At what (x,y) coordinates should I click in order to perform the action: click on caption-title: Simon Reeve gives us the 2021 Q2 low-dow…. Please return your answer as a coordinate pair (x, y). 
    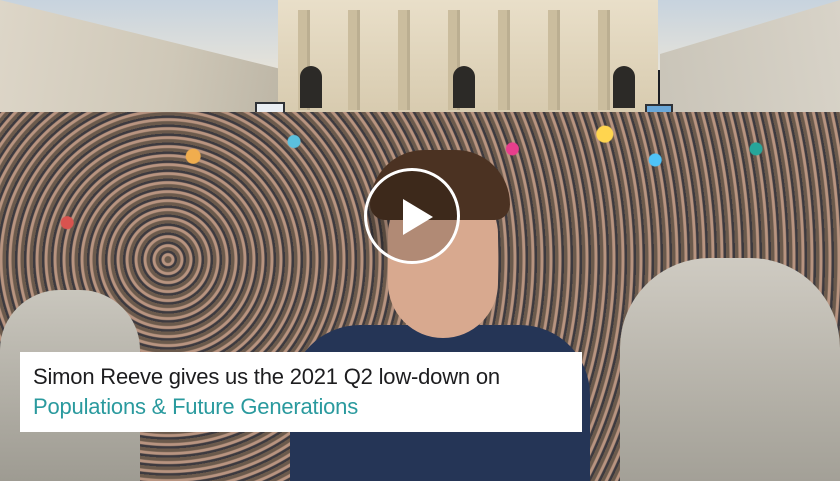
    Looking at the image, I should click on (266, 376).